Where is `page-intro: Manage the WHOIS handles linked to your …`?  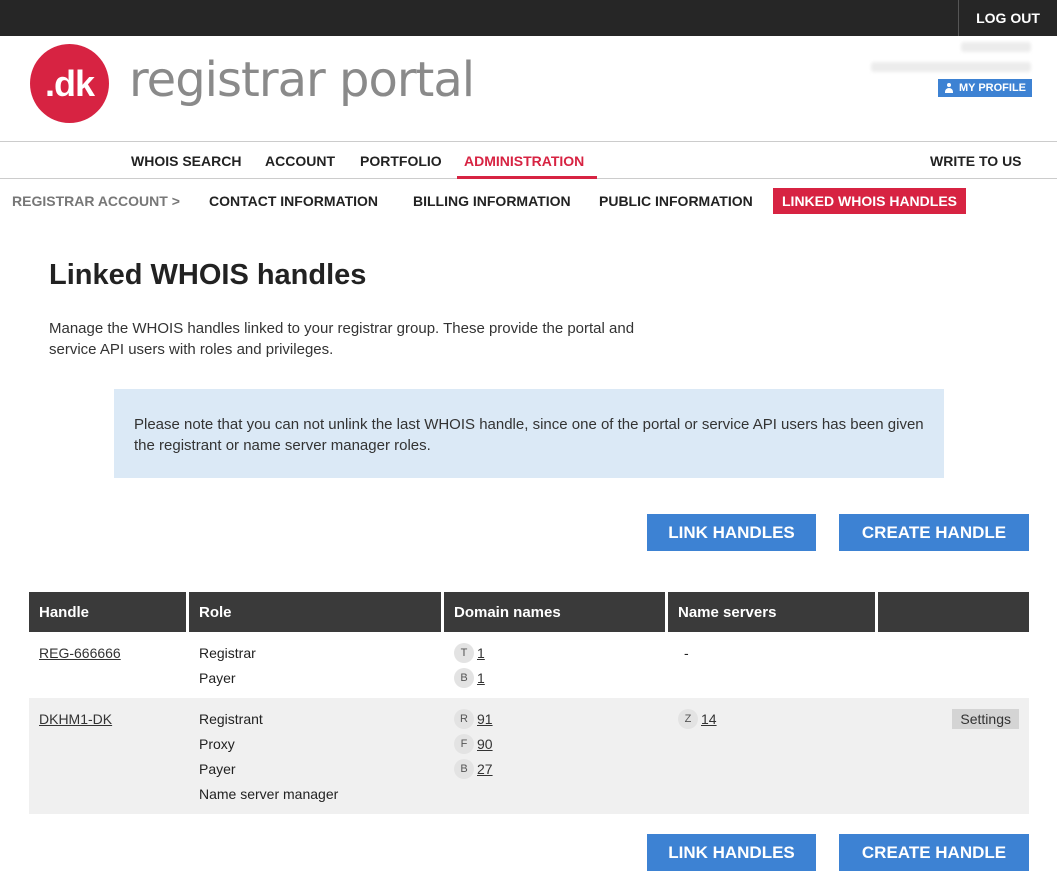 page-intro: Manage the WHOIS handles linked to your … is located at coordinates (342, 339).